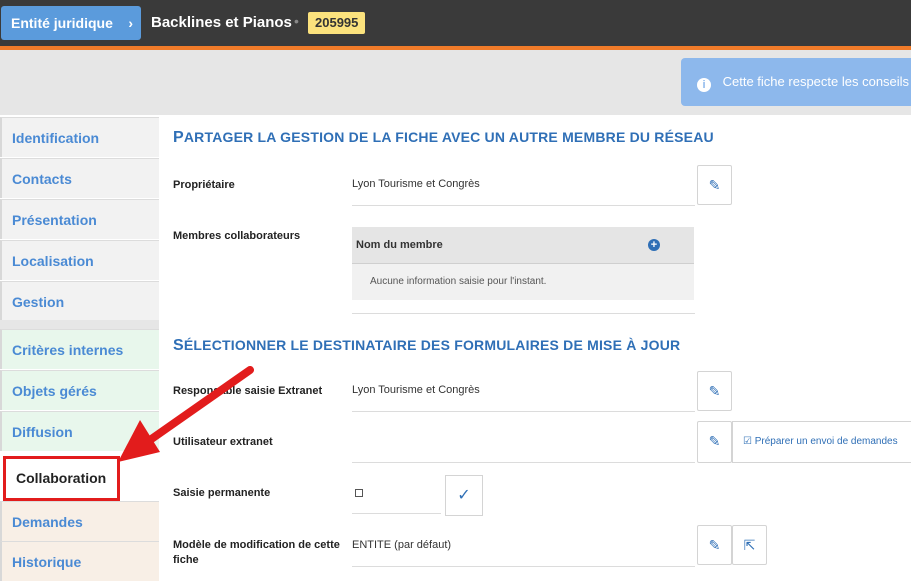  Describe the element at coordinates (79, 301) in the screenshot. I see `sidebar-item-gestion: Gestion` at that location.